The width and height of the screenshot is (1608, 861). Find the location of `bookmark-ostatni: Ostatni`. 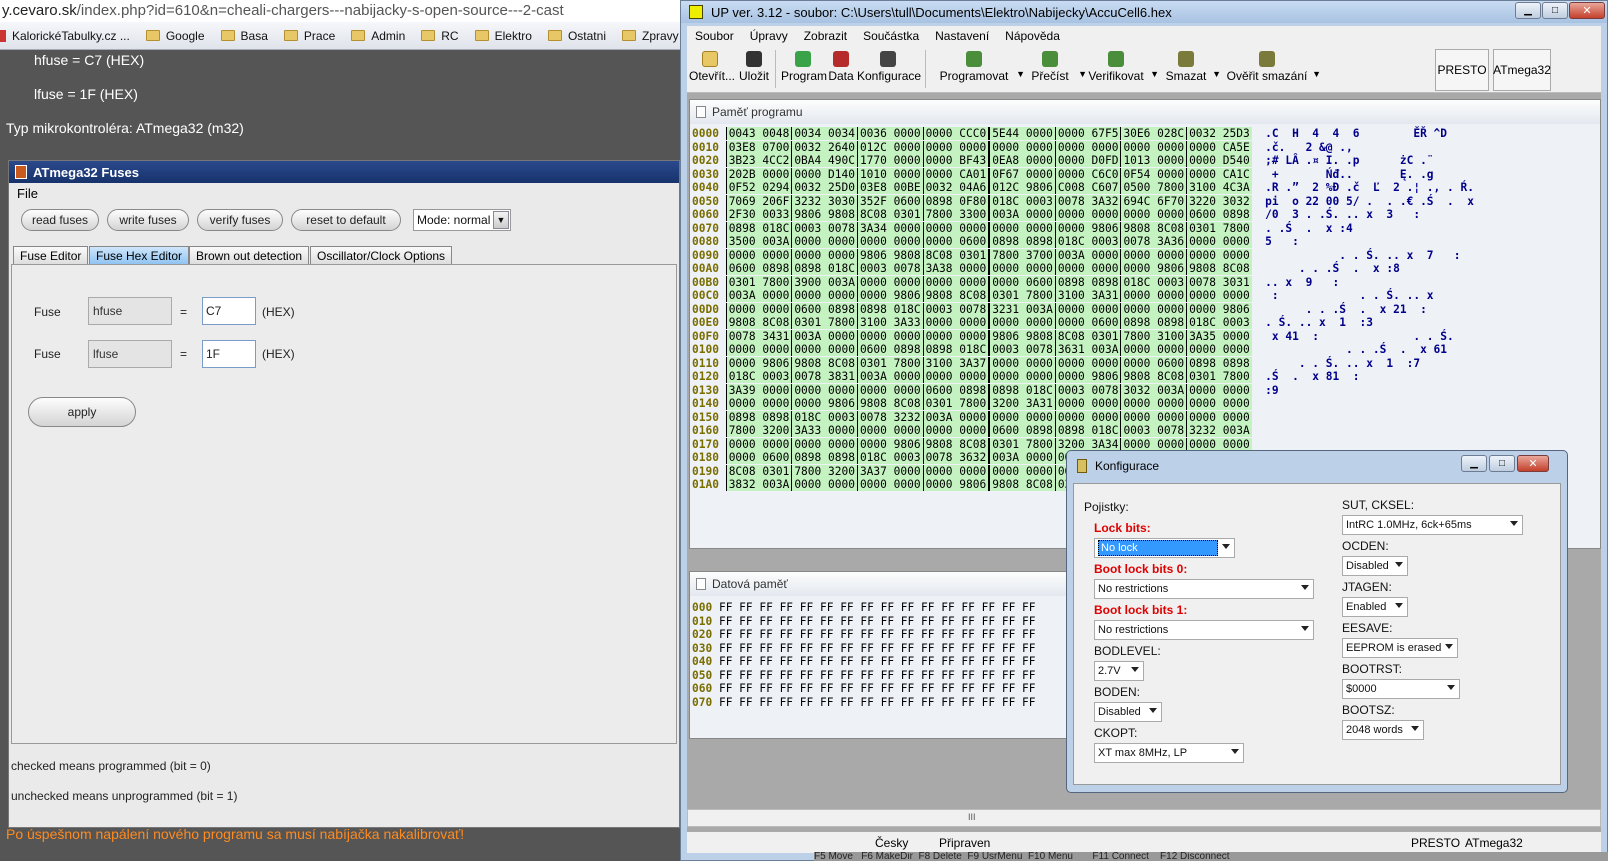

bookmark-ostatni: Ostatni is located at coordinates (576, 36).